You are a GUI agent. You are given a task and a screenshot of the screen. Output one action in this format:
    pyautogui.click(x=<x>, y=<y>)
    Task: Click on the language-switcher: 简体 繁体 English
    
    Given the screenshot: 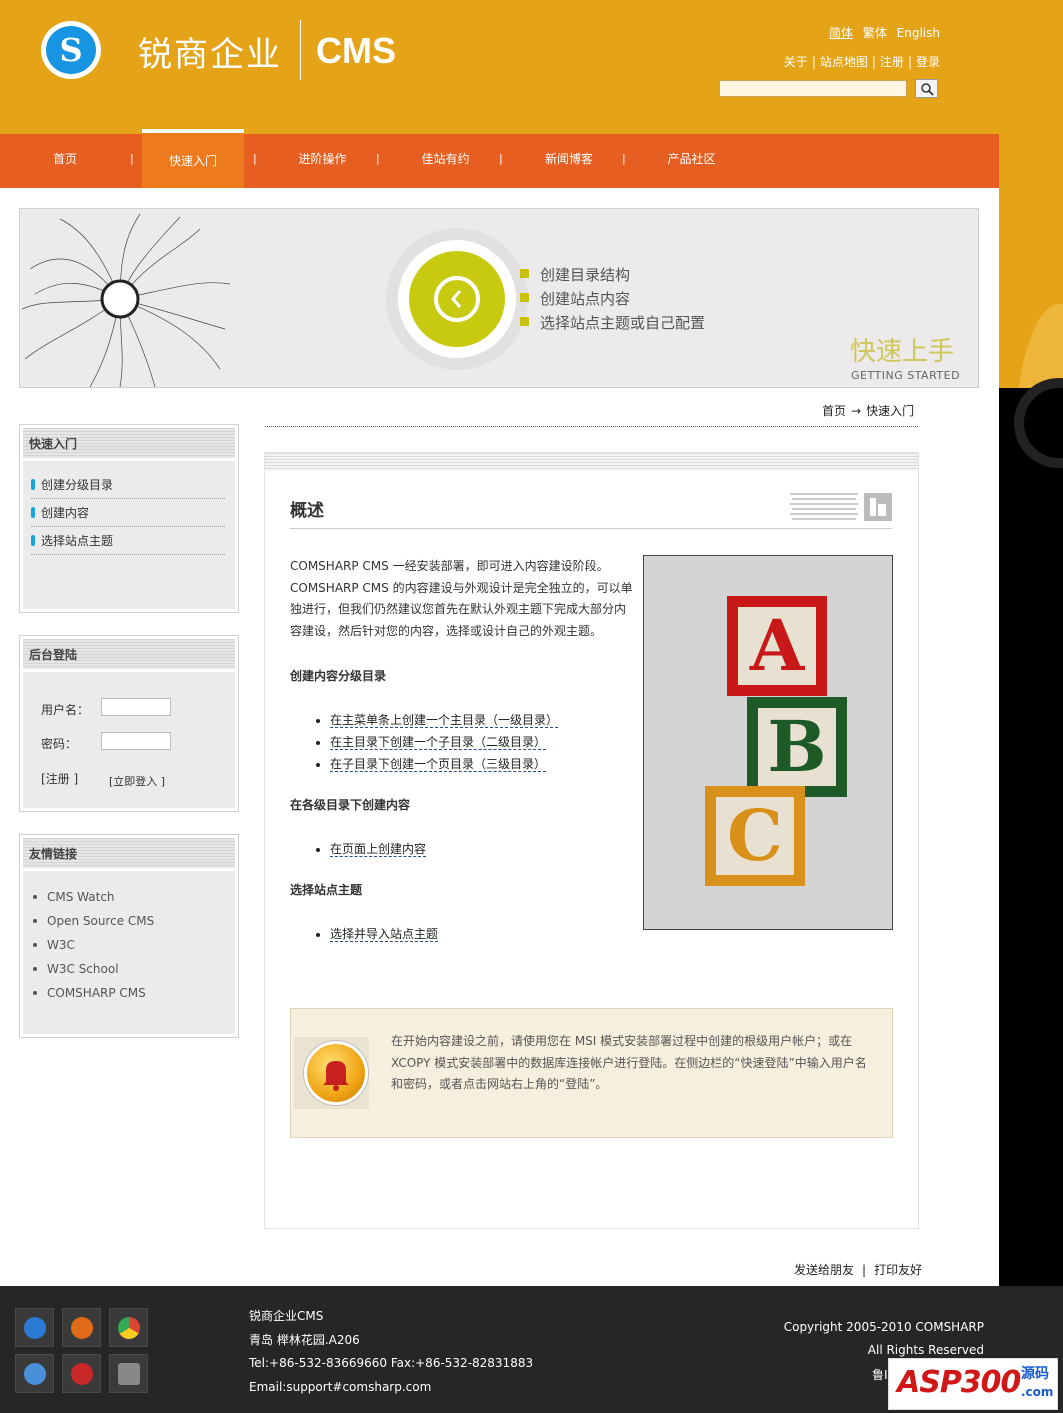 What is the action you would take?
    pyautogui.click(x=860, y=32)
    